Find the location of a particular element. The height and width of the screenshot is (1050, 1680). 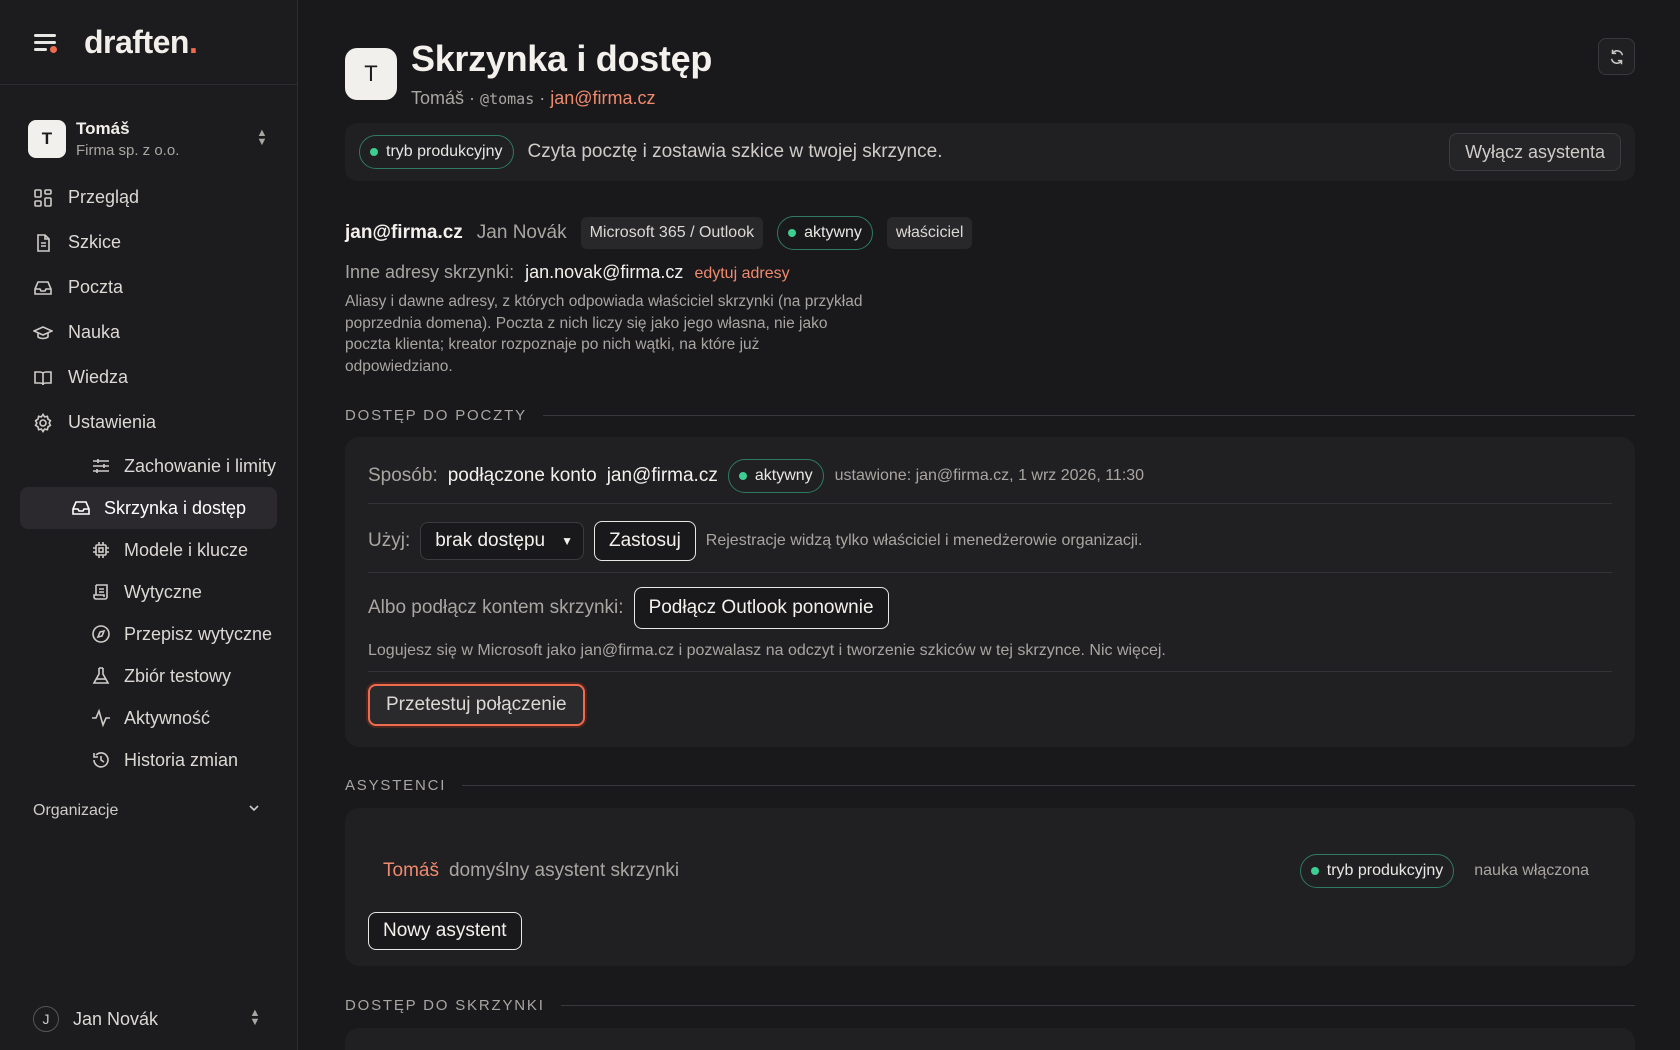

subnav-item-modele: Modele i klucze is located at coordinates (148, 550).